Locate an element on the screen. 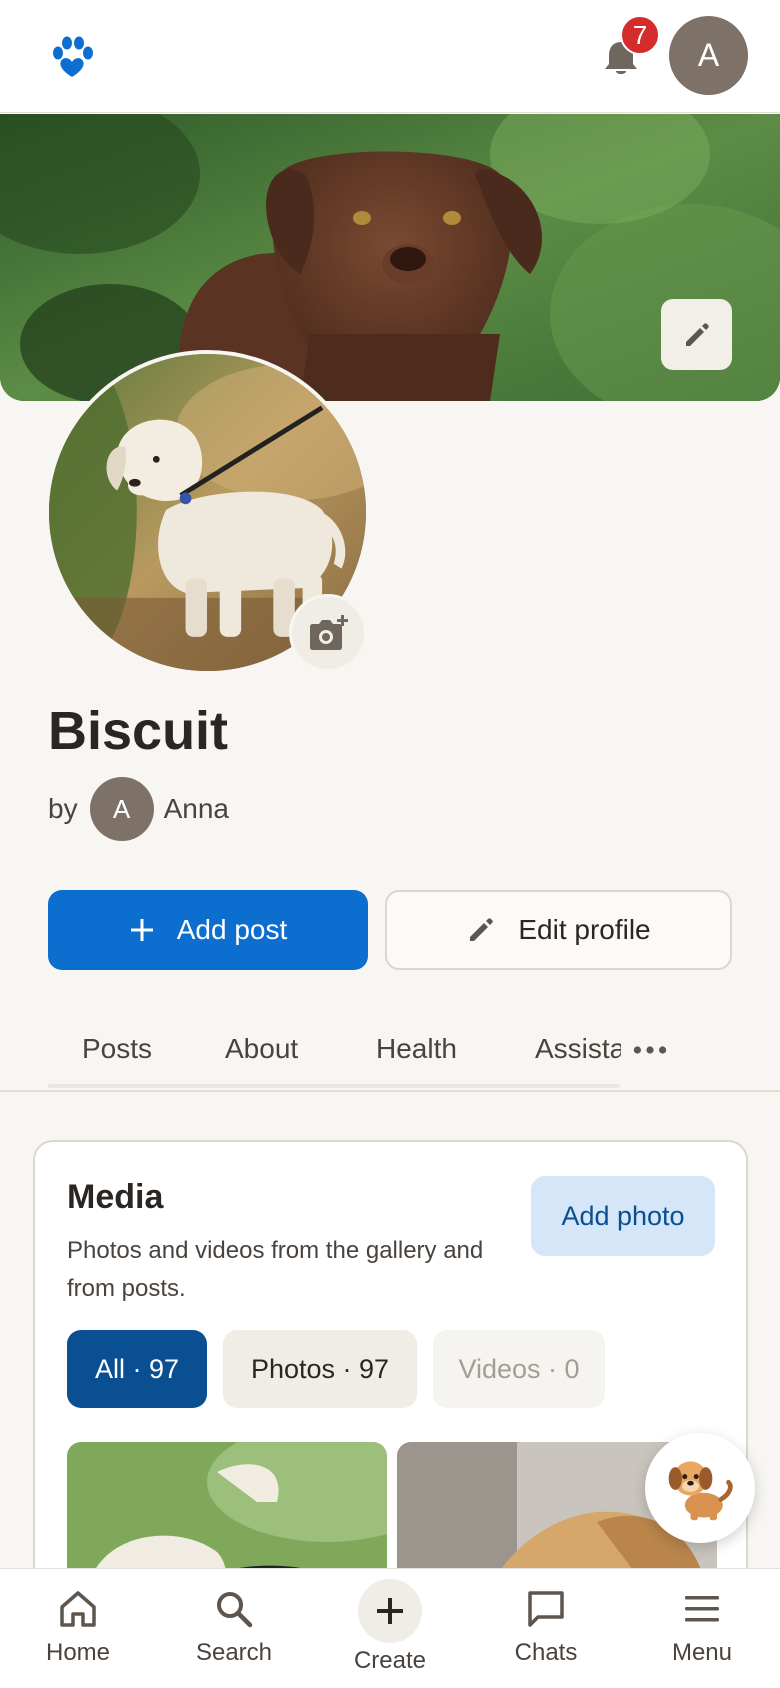 The image size is (780, 1688). camera-plus-icon is located at coordinates (329, 632).